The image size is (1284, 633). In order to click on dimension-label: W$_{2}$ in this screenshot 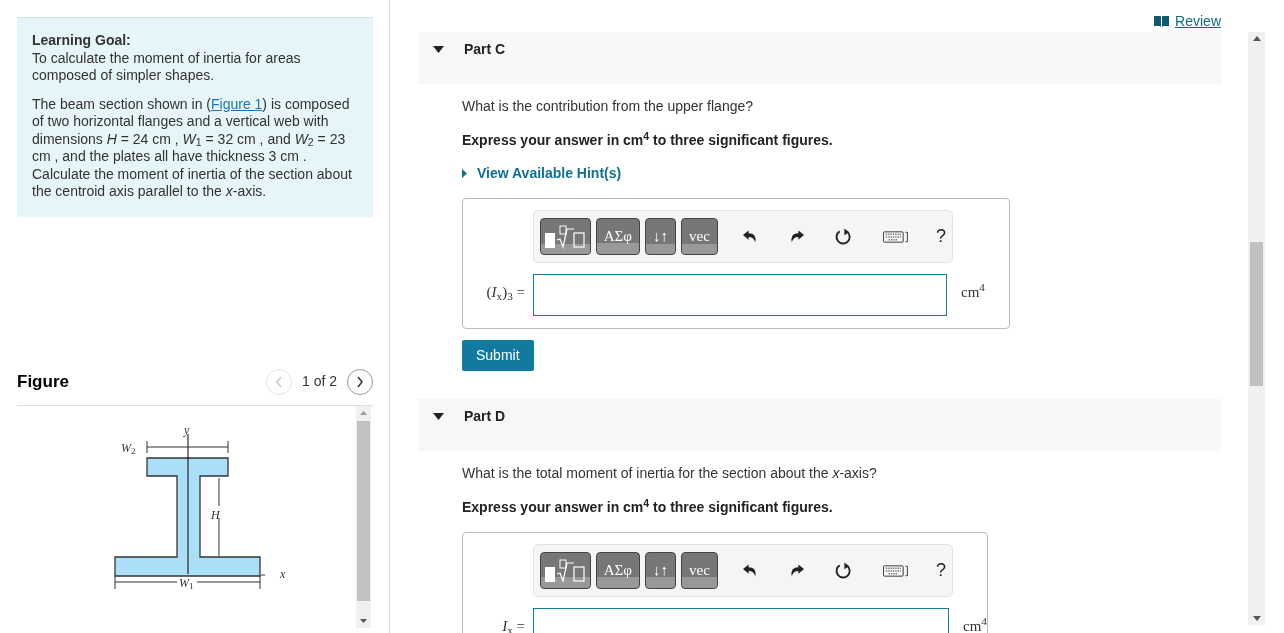, I will do `click(128, 447)`.